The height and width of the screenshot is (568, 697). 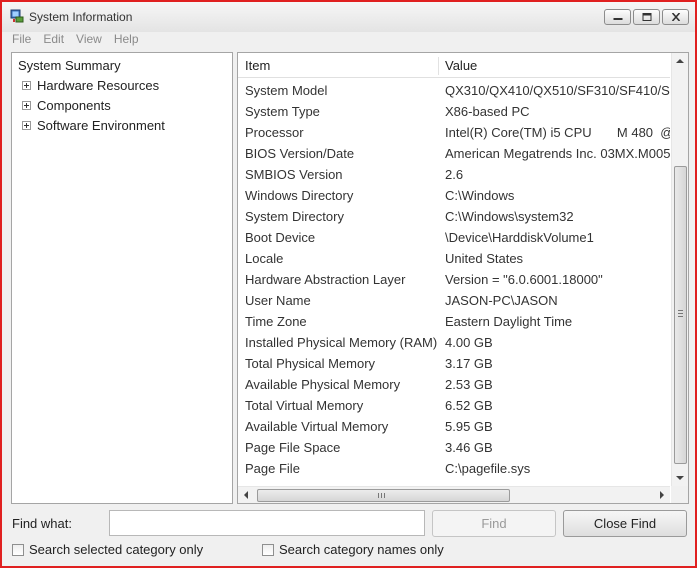 What do you see at coordinates (348, 39) in the screenshot?
I see `menu-bar: File Edit View Help` at bounding box center [348, 39].